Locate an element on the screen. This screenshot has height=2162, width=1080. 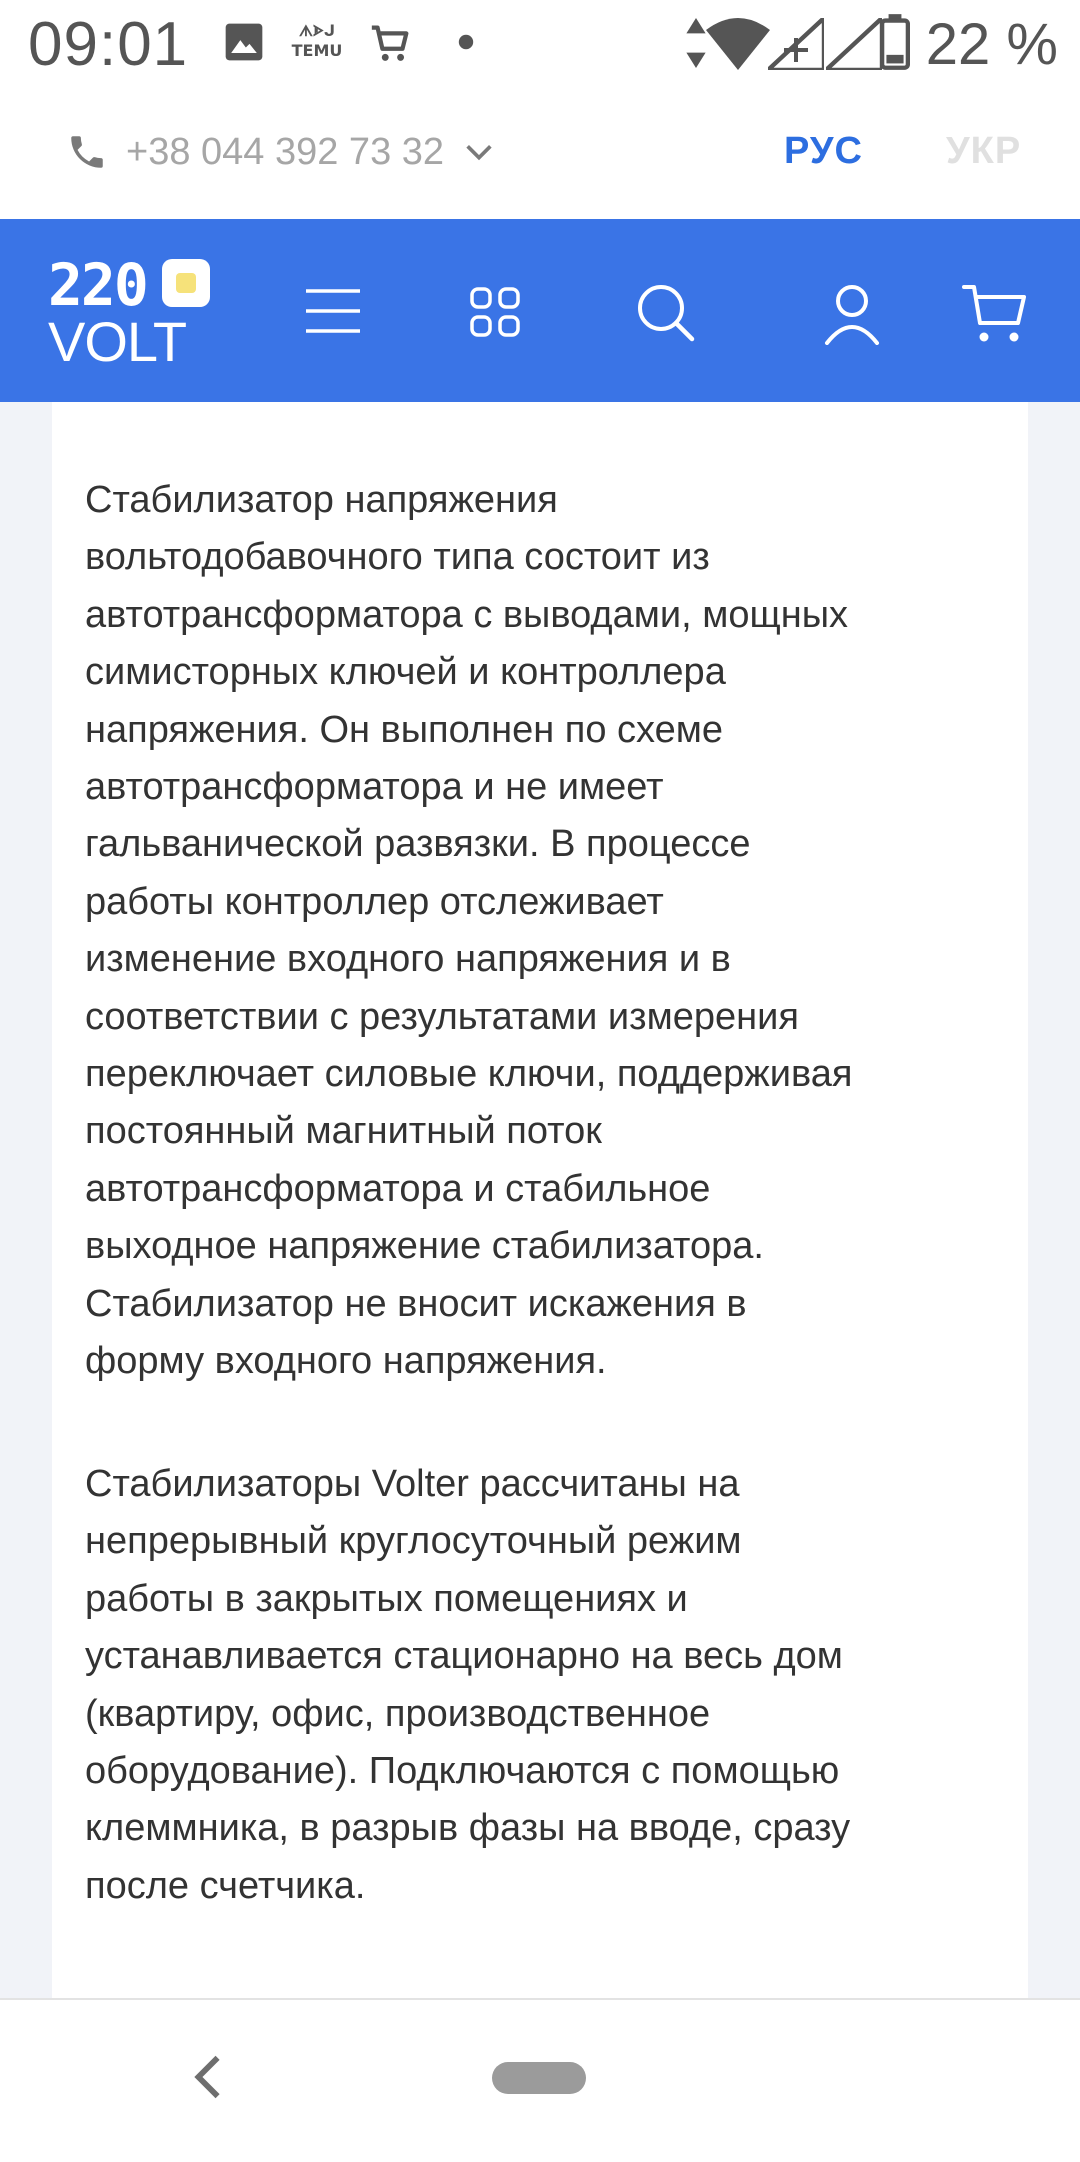
battery-percent: 22 % is located at coordinates (991, 44).